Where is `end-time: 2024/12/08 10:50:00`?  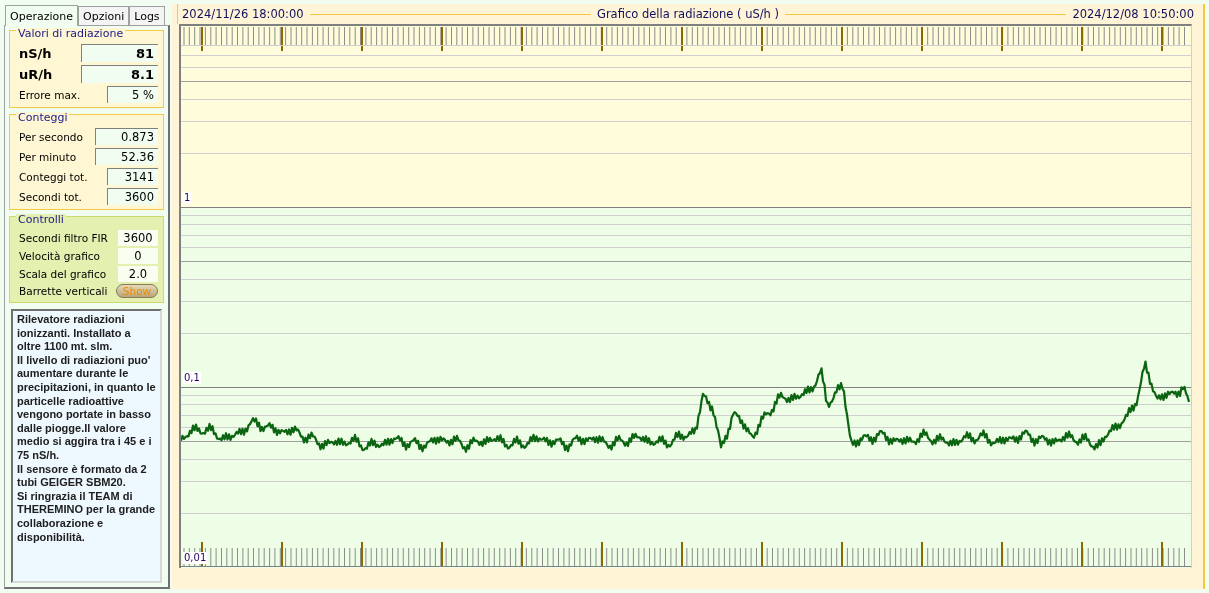 end-time: 2024/12/08 10:50:00 is located at coordinates (1133, 14).